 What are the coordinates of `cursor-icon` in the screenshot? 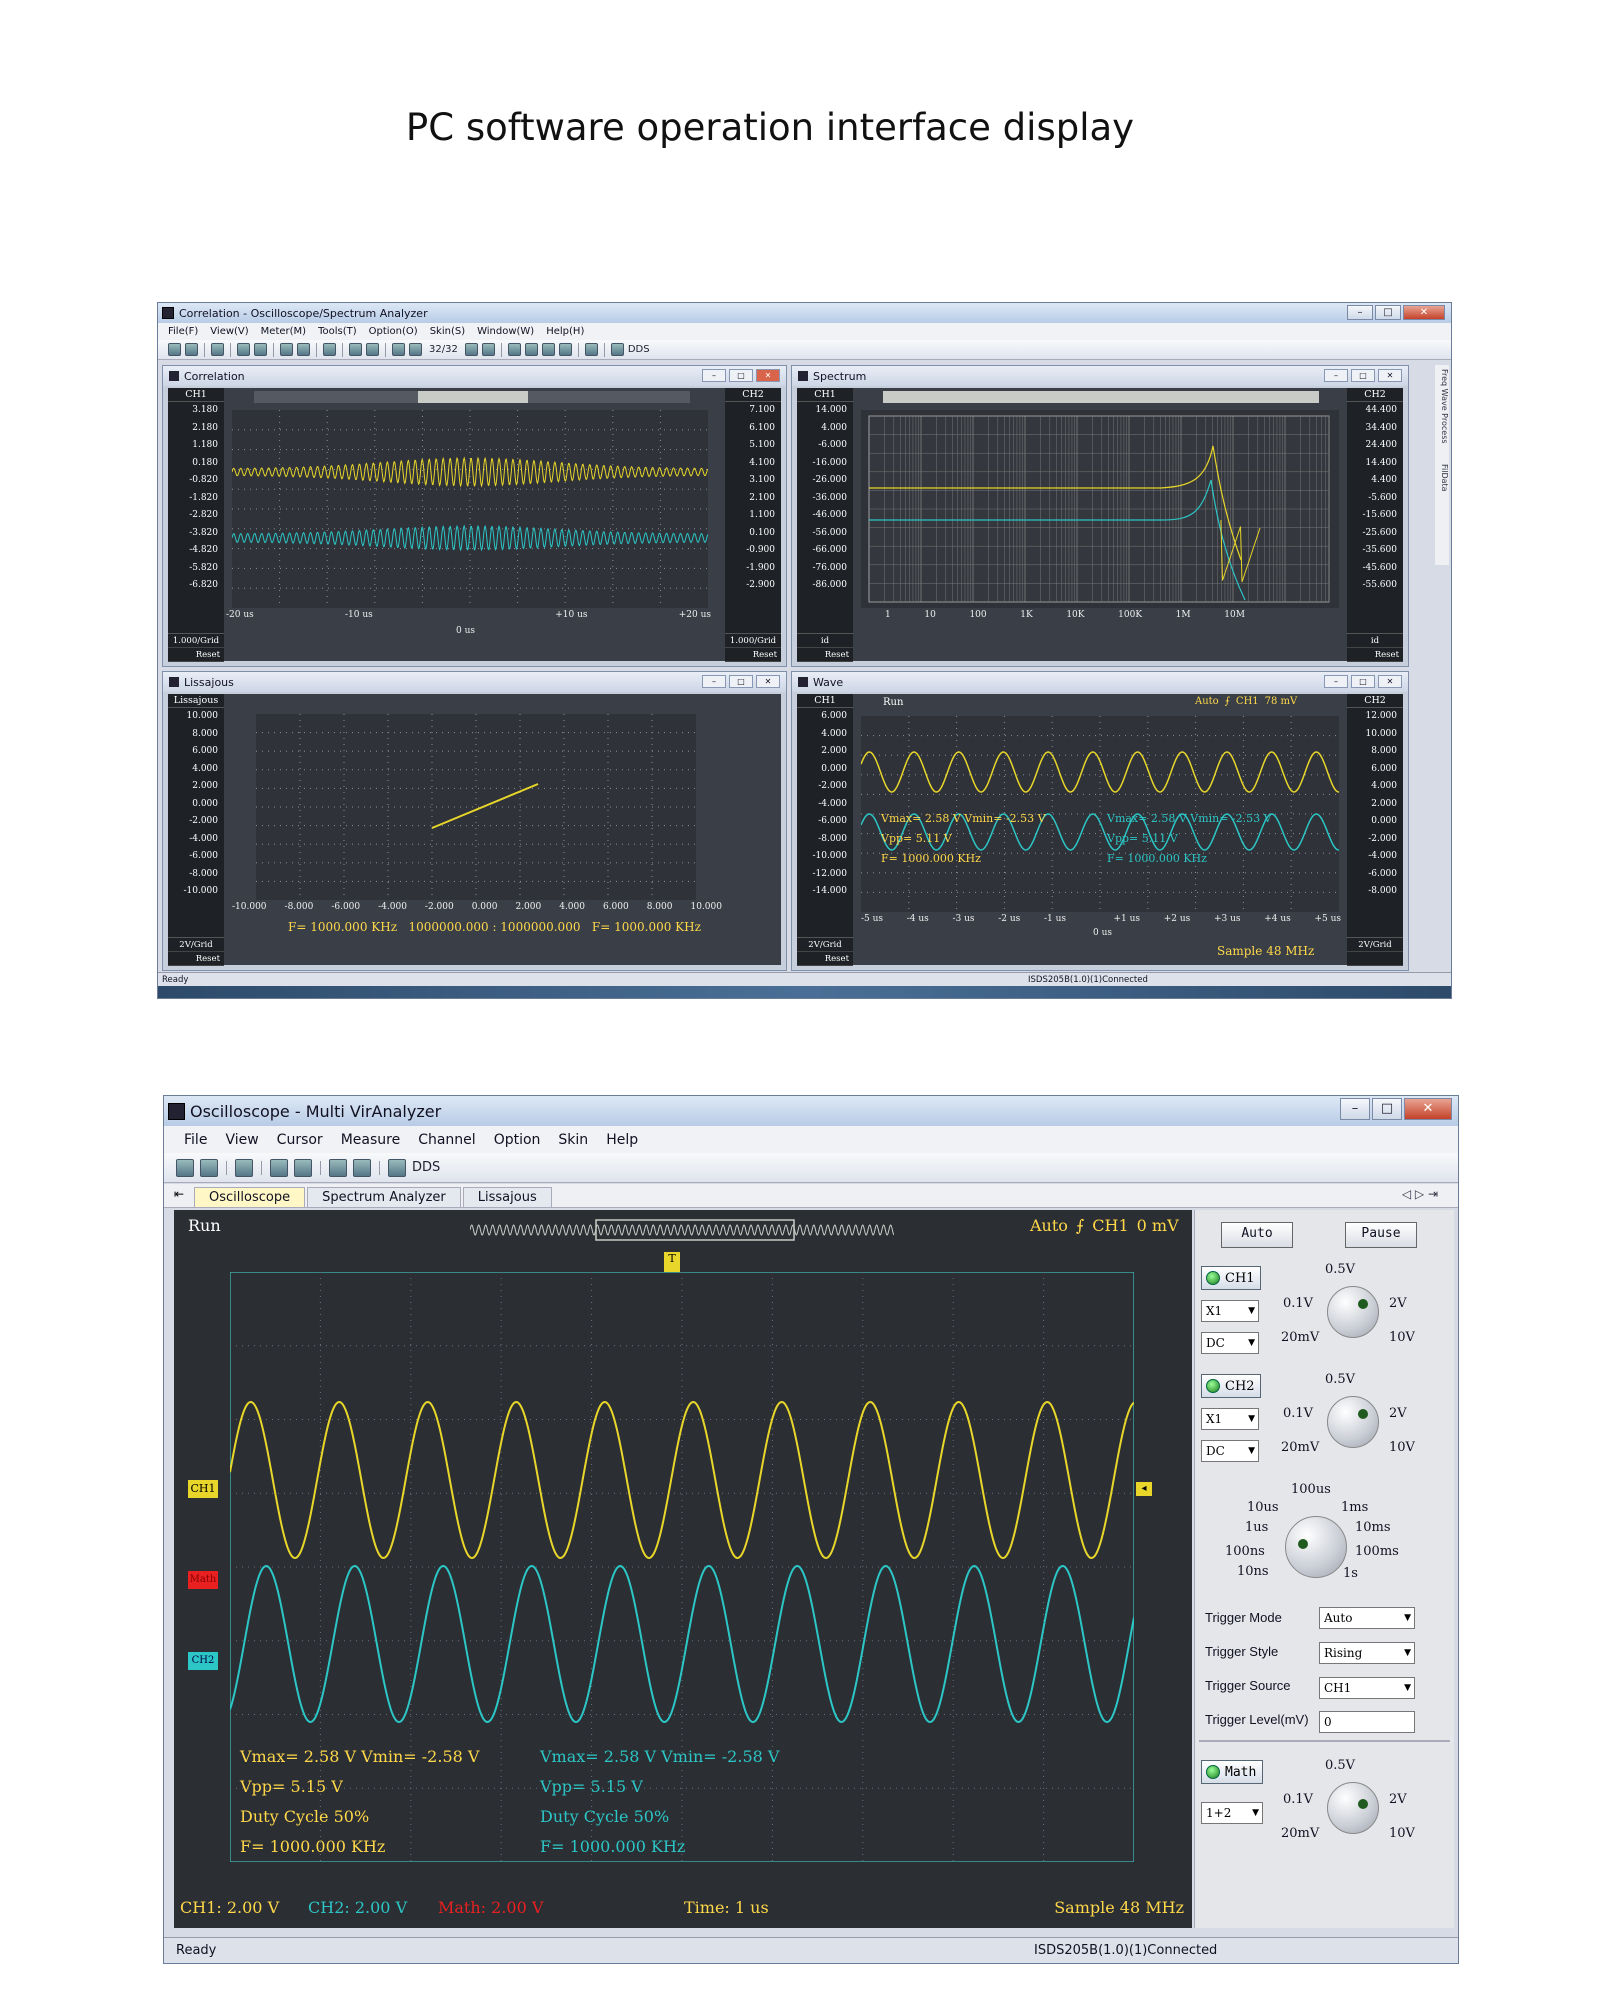 It's located at (329, 349).